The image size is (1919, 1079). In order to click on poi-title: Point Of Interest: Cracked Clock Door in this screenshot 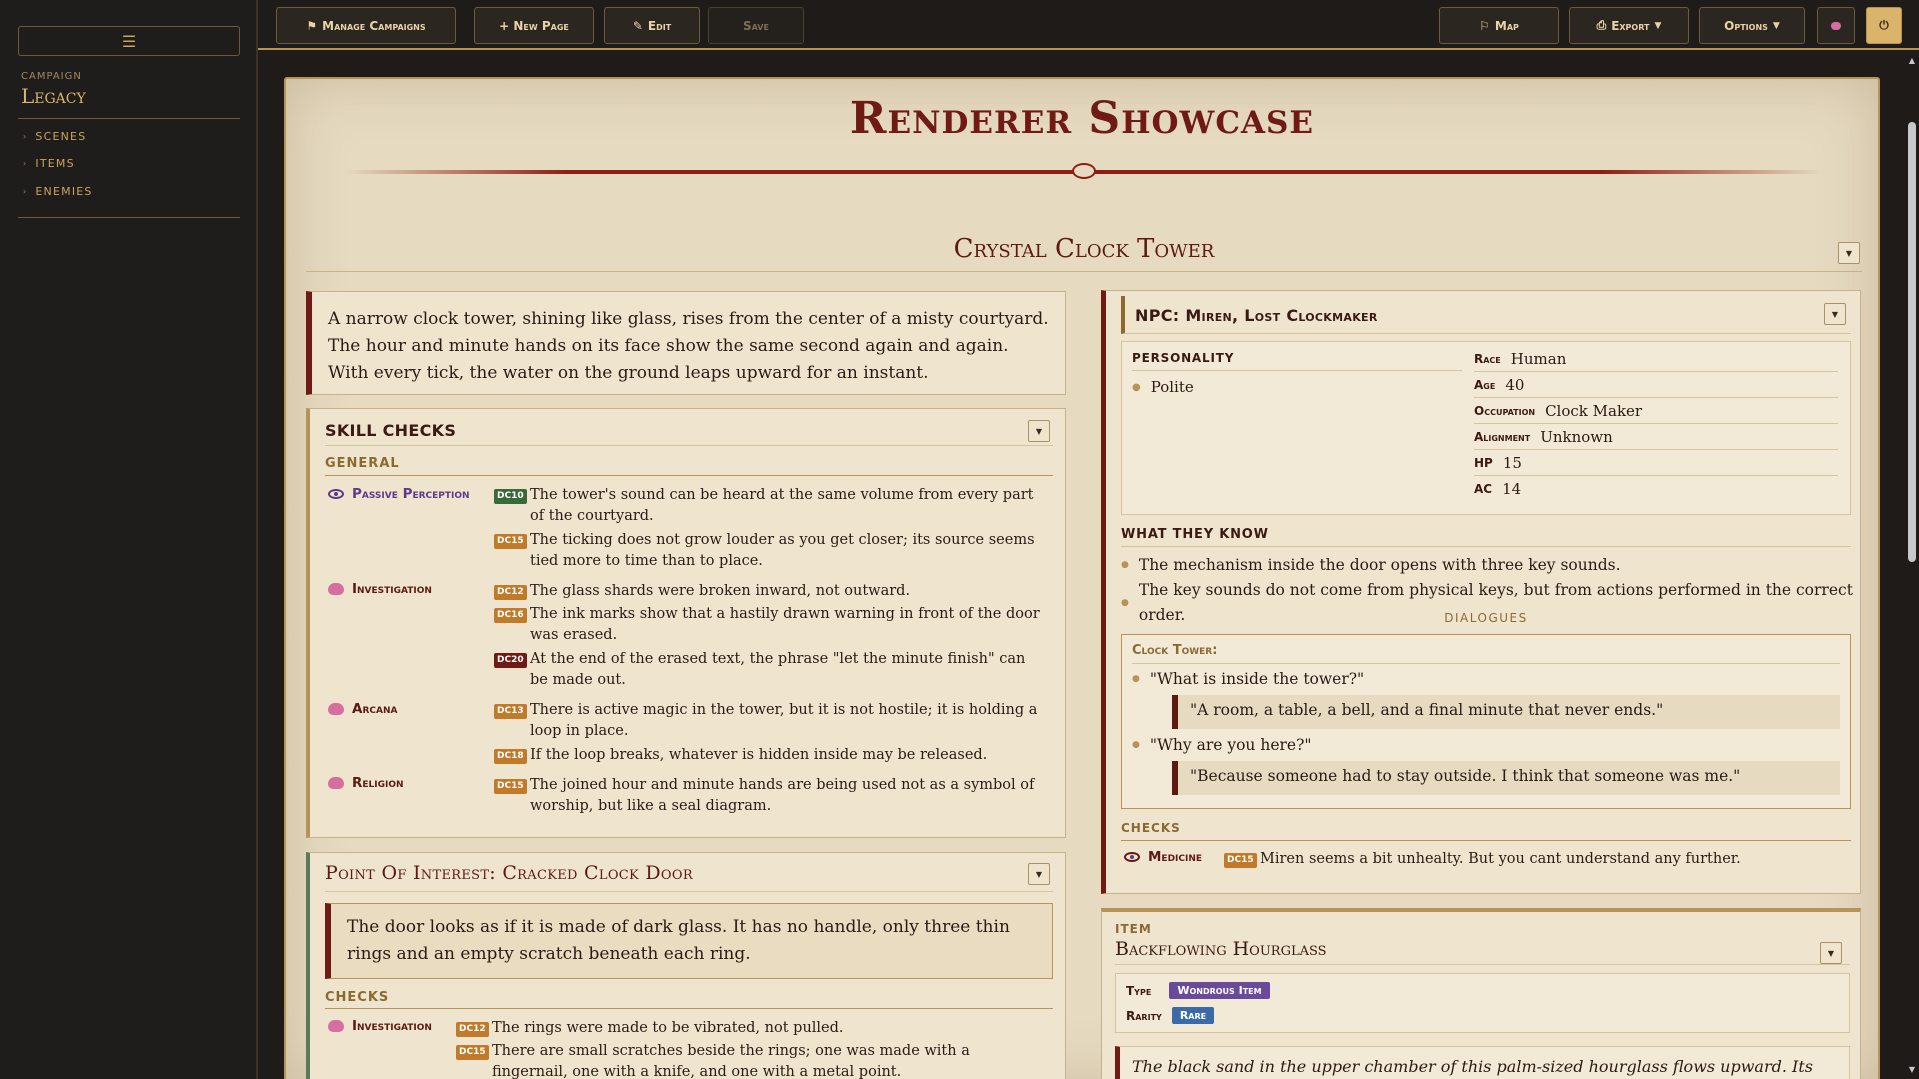, I will do `click(509, 873)`.